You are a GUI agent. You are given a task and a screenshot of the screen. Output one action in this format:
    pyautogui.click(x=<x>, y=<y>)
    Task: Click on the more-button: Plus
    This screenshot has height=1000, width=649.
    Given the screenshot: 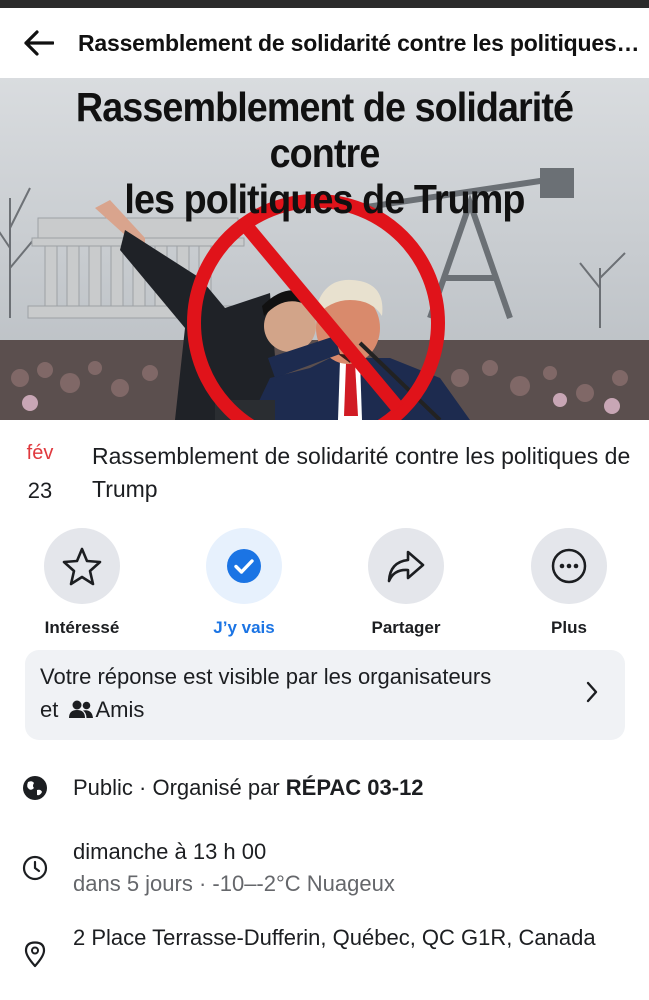 What is the action you would take?
    pyautogui.click(x=569, y=583)
    